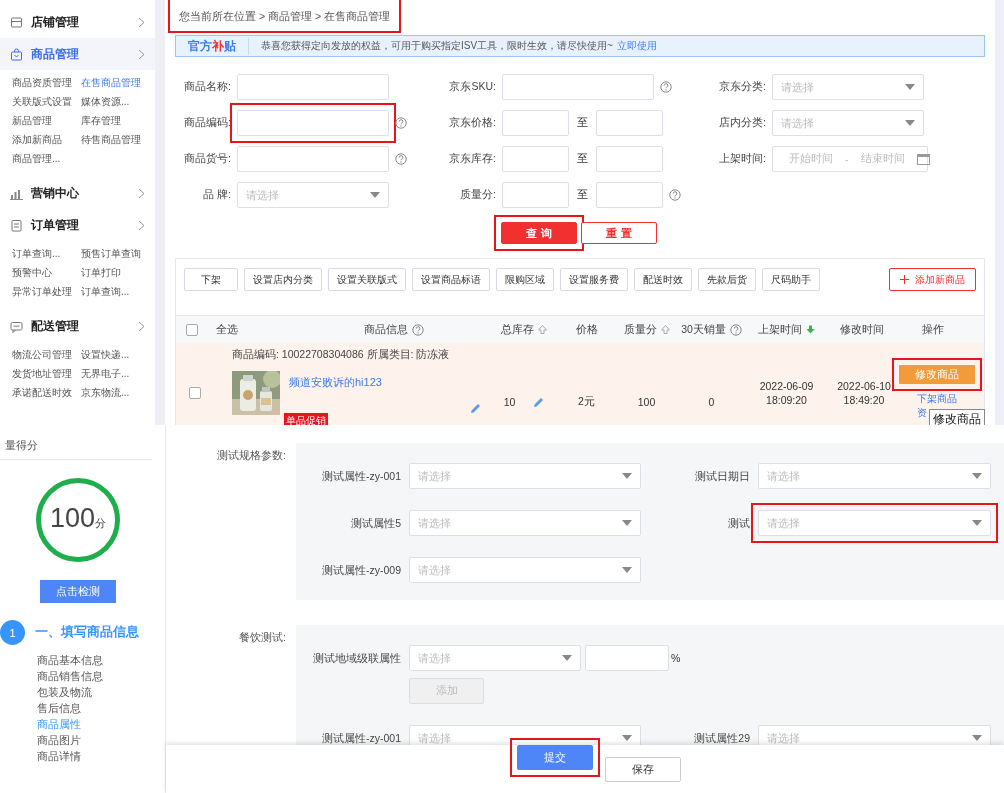  What do you see at coordinates (101, 756) in the screenshot?
I see `step-link: 商品详情` at bounding box center [101, 756].